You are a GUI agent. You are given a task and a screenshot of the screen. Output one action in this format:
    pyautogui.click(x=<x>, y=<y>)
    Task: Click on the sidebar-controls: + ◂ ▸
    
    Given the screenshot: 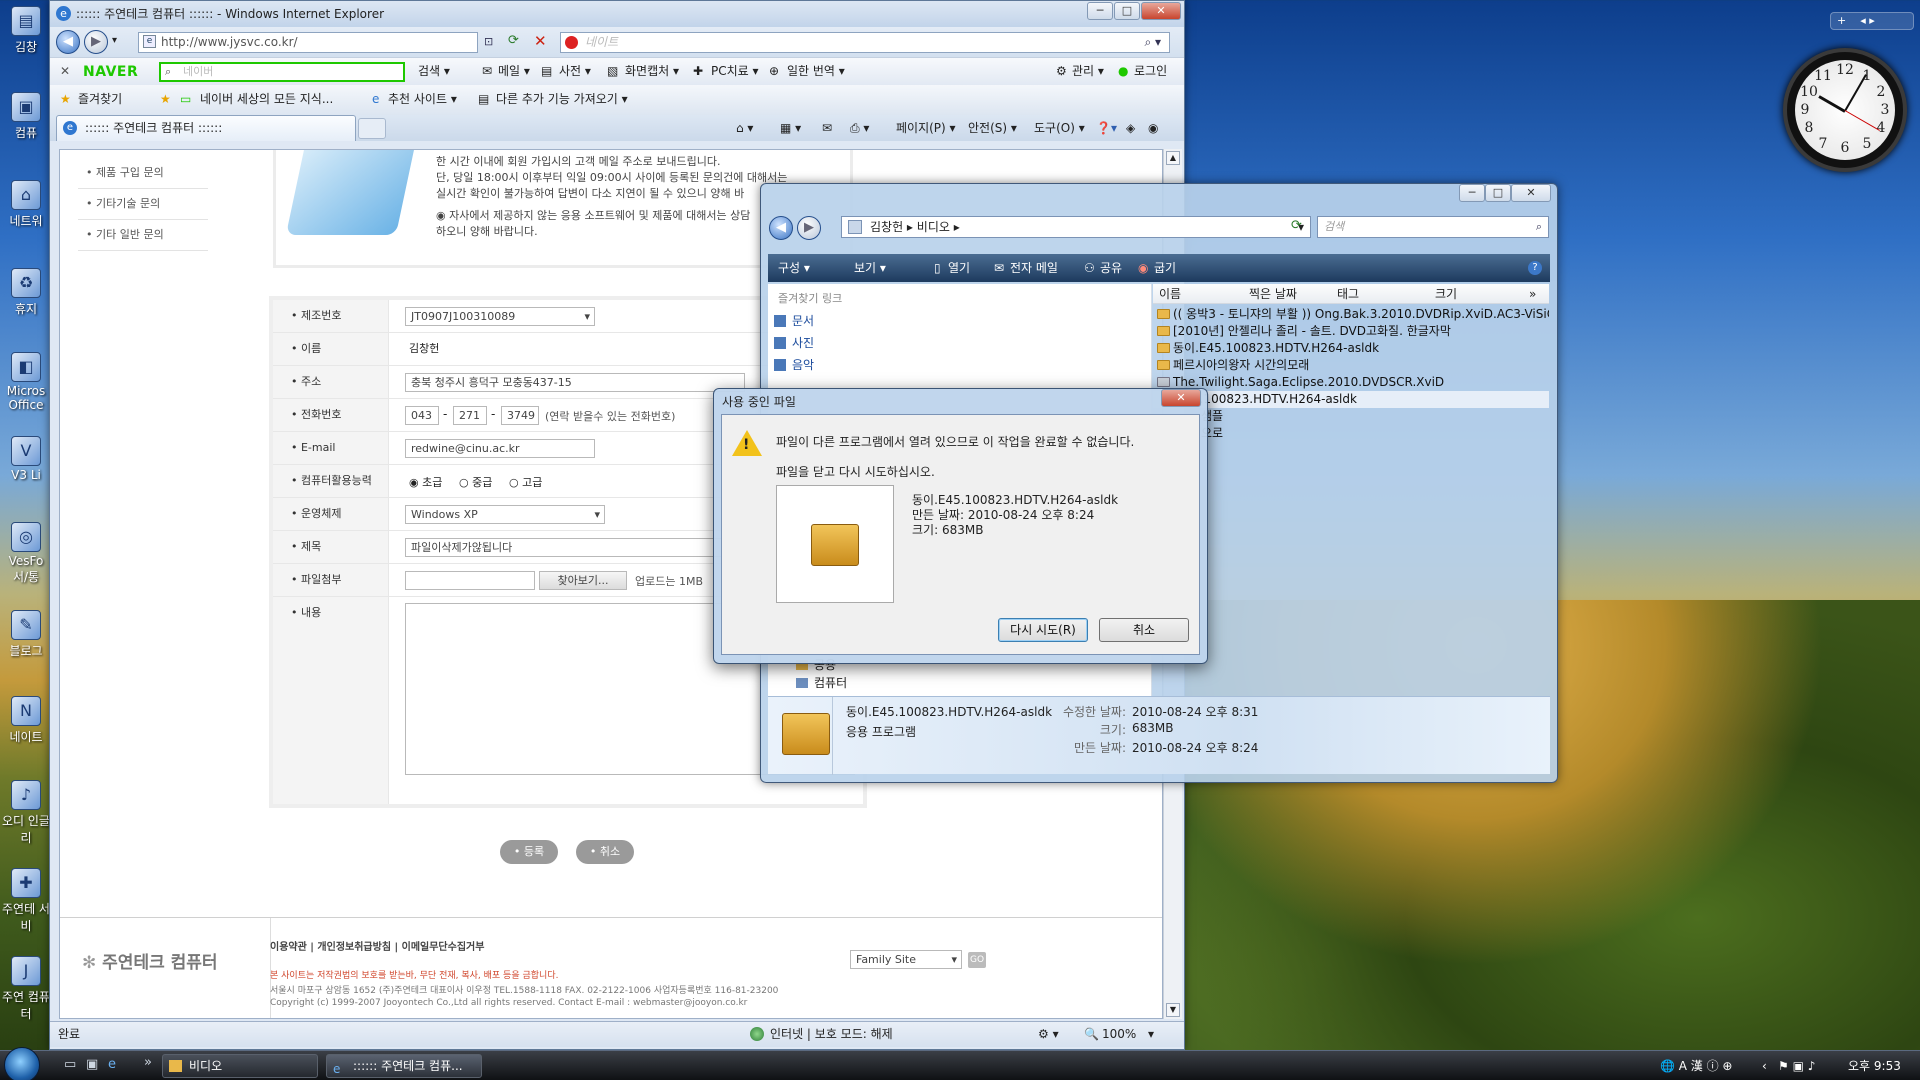 What is the action you would take?
    pyautogui.click(x=1872, y=21)
    